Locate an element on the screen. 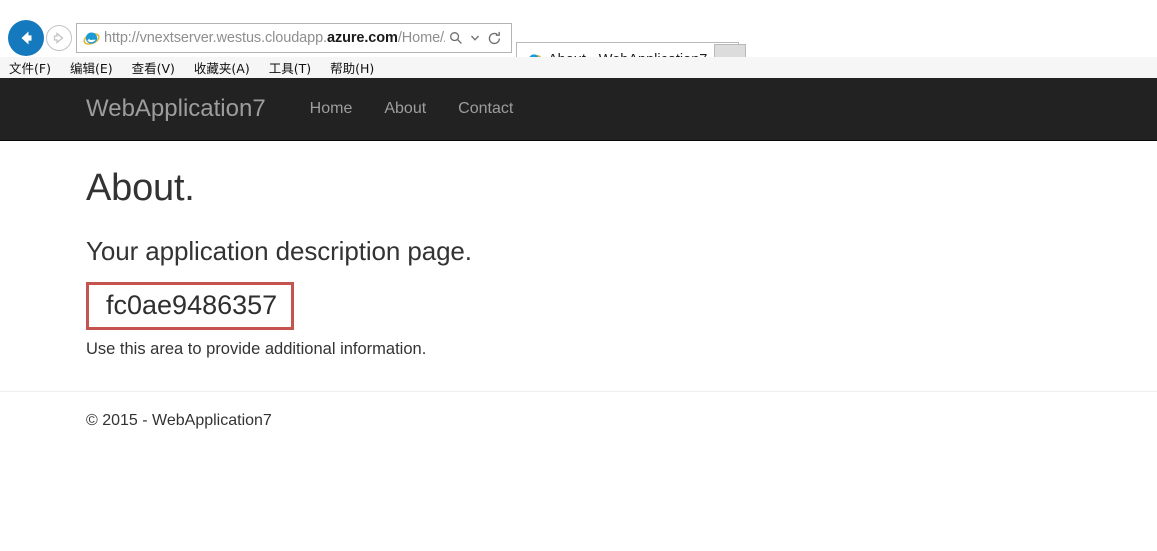  menu-item-help: 帮助(H) is located at coordinates (352, 67).